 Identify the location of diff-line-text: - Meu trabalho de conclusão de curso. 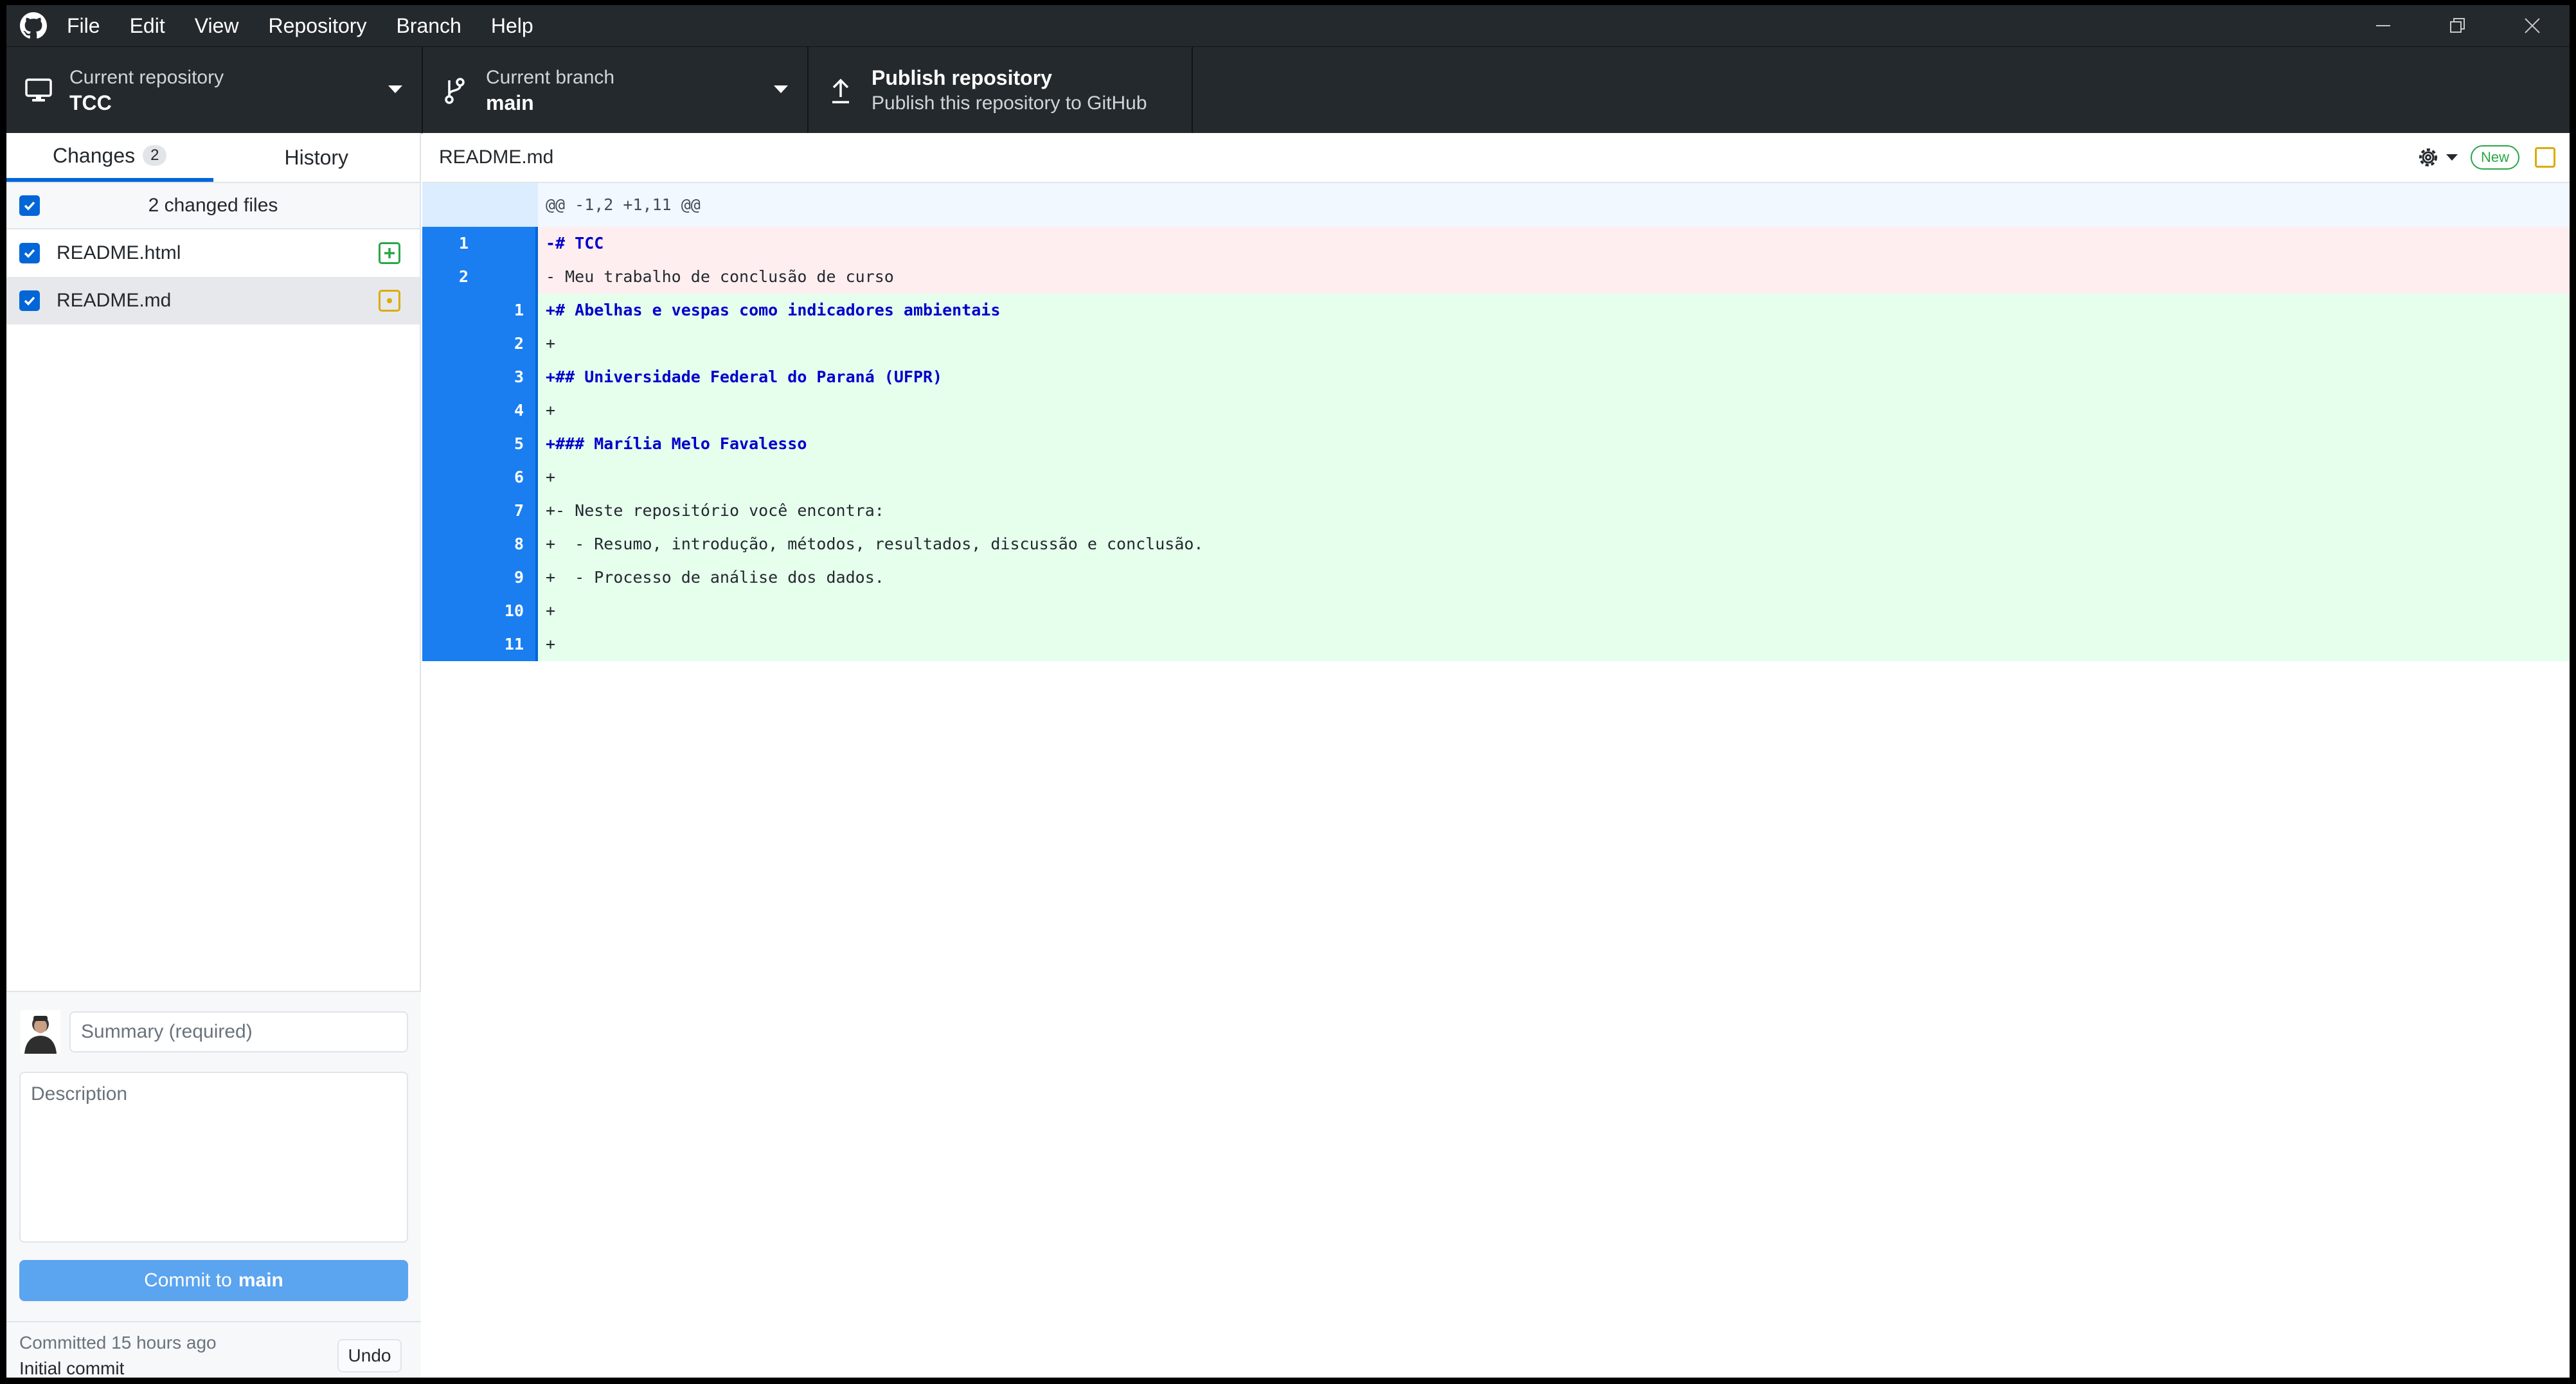
(1554, 277).